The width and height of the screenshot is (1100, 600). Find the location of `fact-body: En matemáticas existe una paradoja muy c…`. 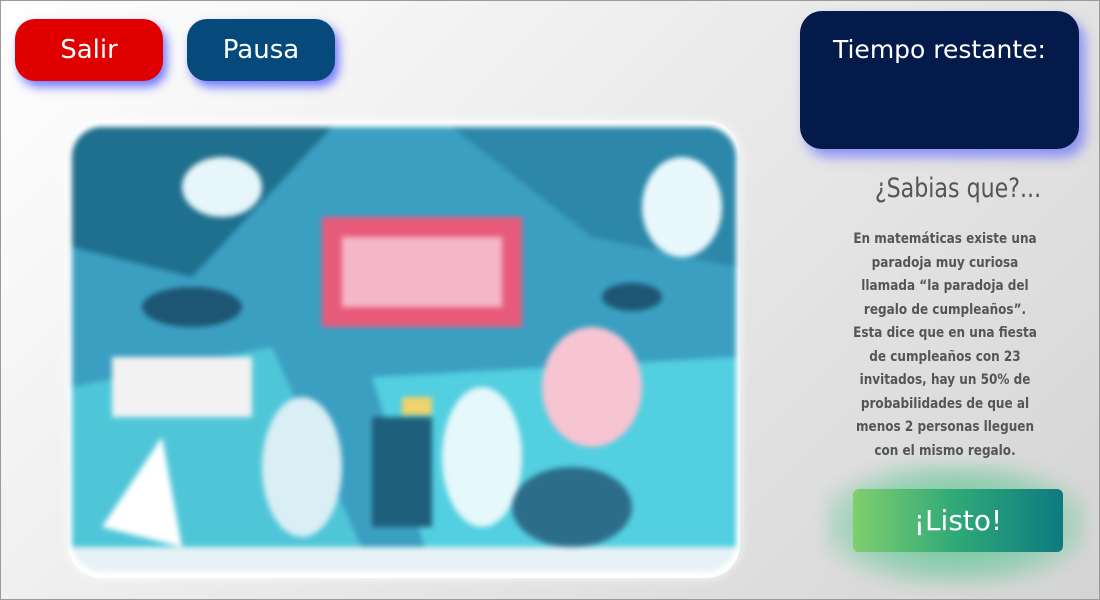

fact-body: En matemáticas existe una paradoja muy c… is located at coordinates (945, 345).